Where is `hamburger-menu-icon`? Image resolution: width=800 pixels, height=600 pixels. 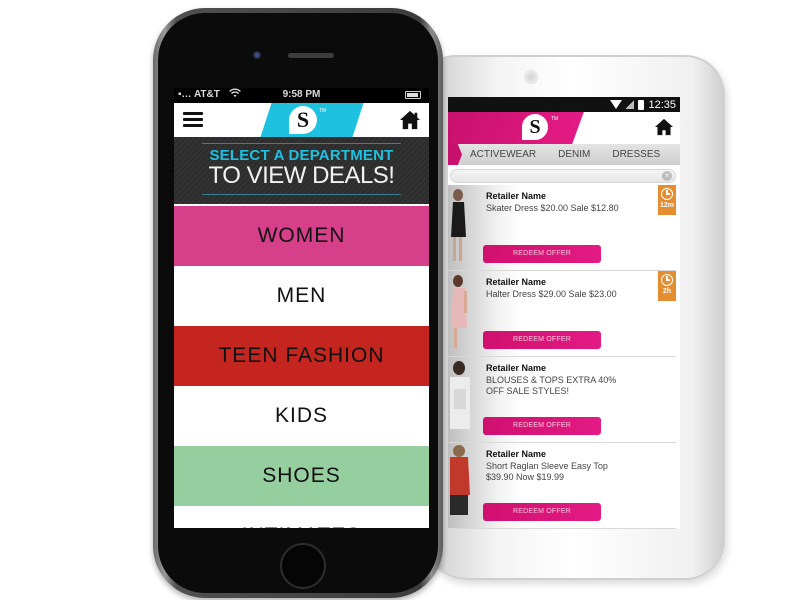
hamburger-menu-icon is located at coordinates (193, 120).